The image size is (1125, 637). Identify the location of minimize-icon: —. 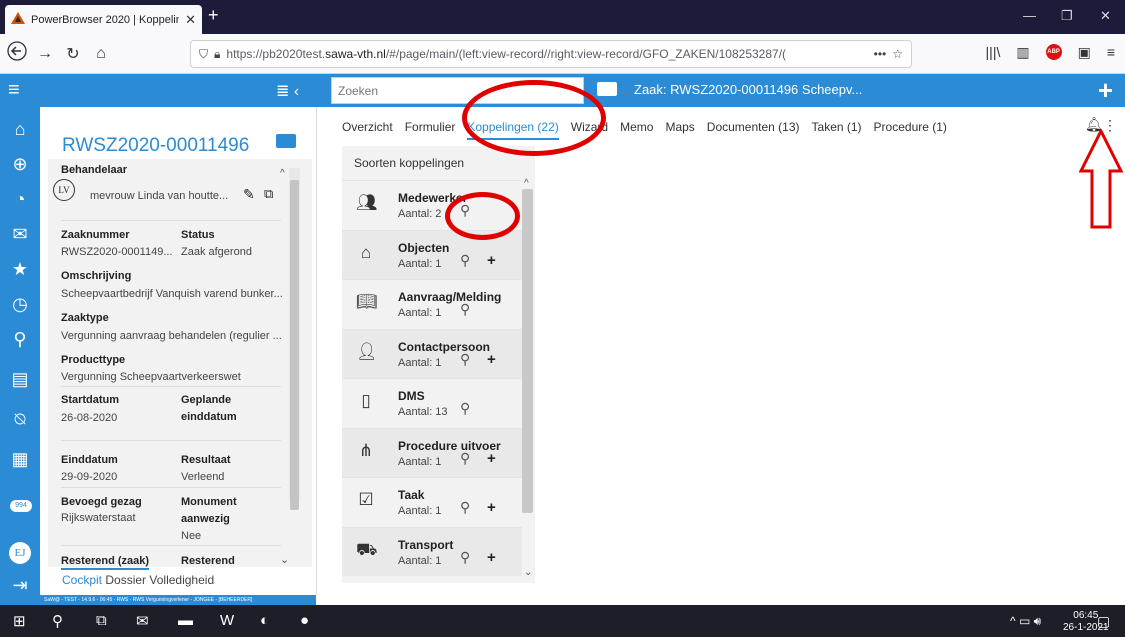
(1029, 15).